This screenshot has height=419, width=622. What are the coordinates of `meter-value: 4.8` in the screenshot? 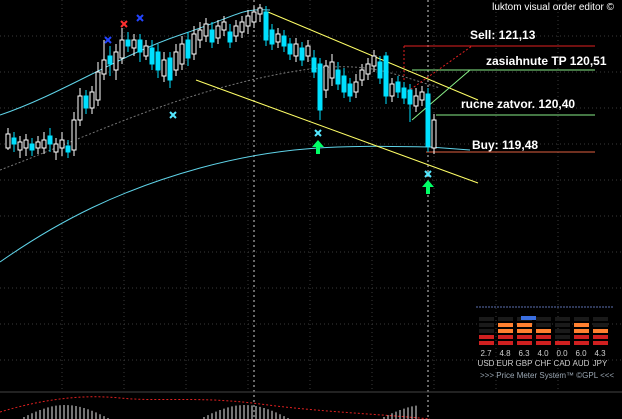 It's located at (505, 353).